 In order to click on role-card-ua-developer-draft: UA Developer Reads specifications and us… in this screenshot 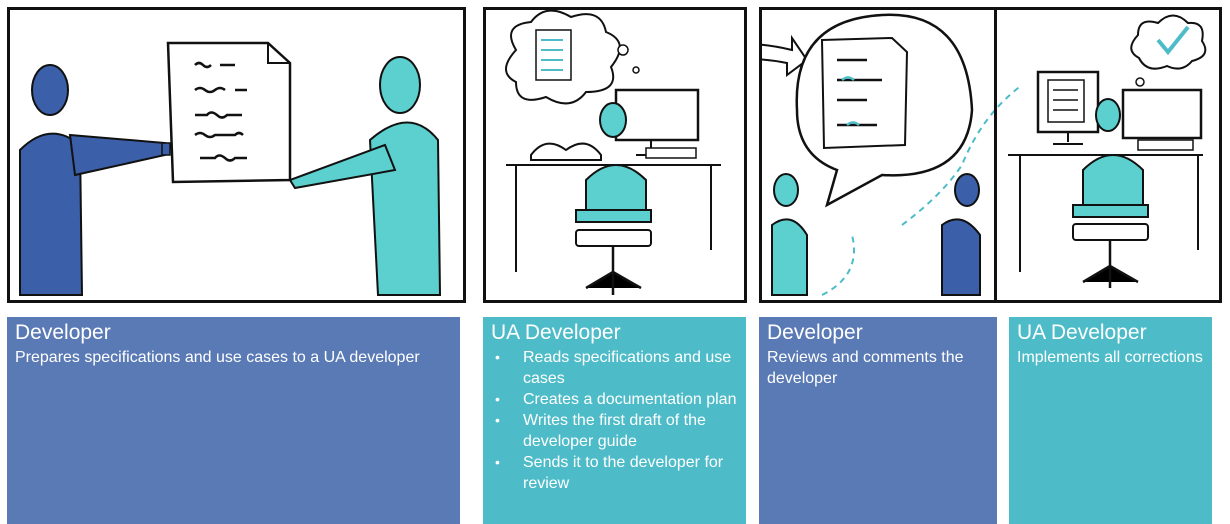, I will do `click(614, 420)`.